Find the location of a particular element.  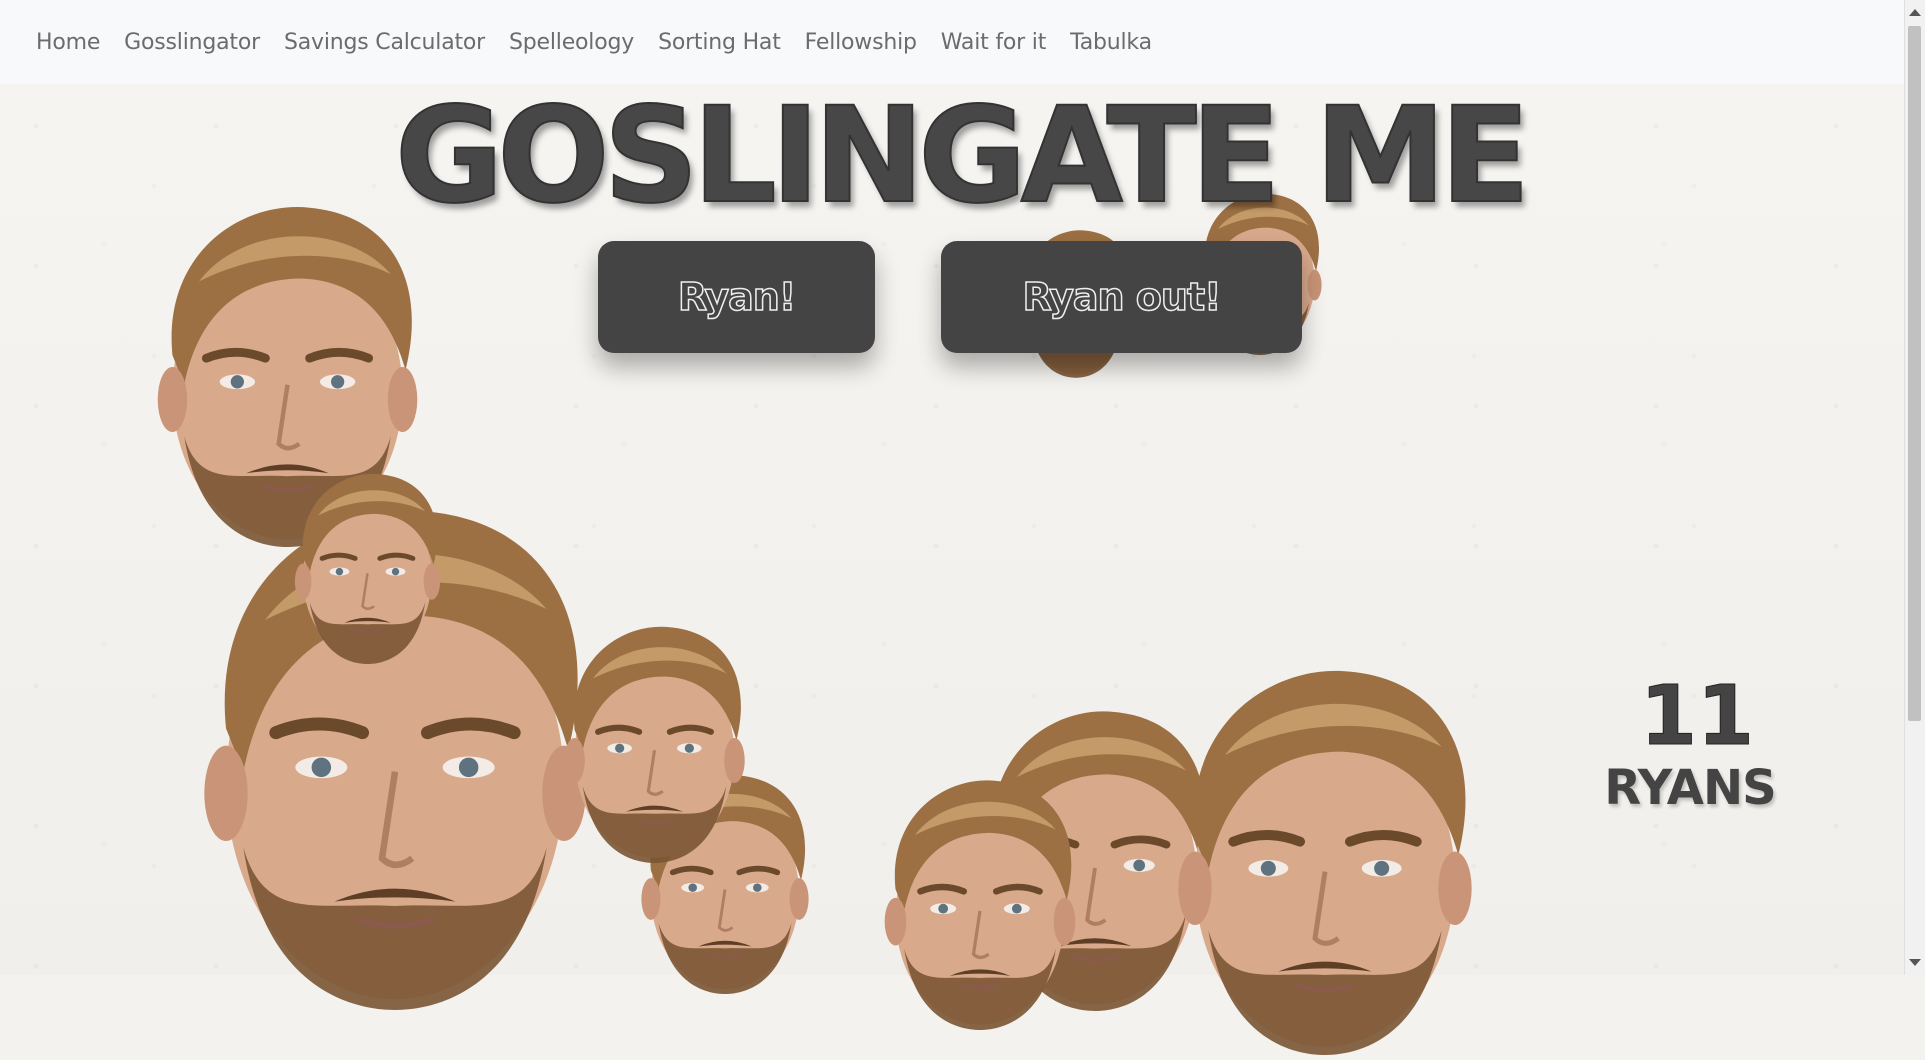

nav-link-gosslingator: Gosslingator is located at coordinates (192, 42).